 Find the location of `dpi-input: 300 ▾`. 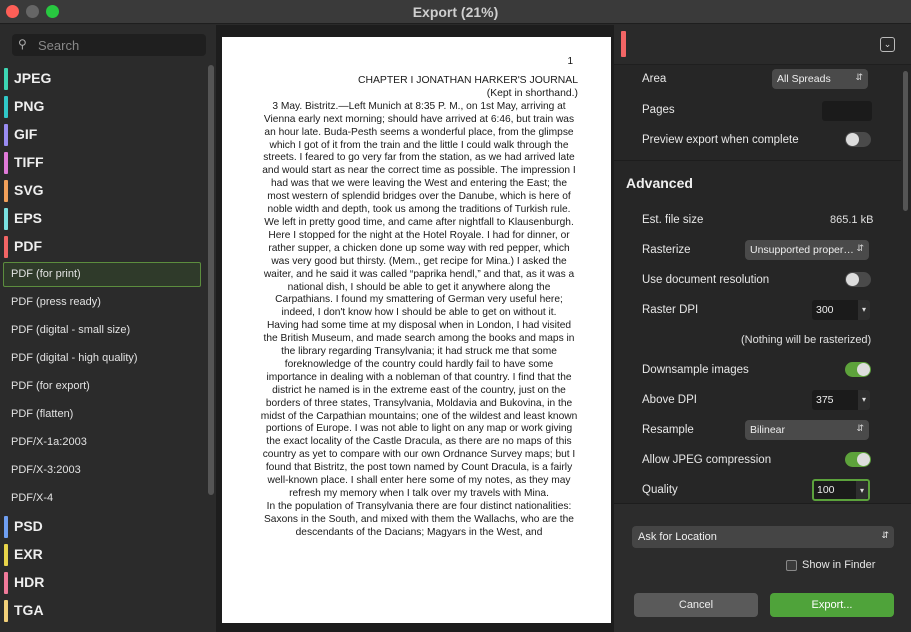

dpi-input: 300 ▾ is located at coordinates (841, 310).